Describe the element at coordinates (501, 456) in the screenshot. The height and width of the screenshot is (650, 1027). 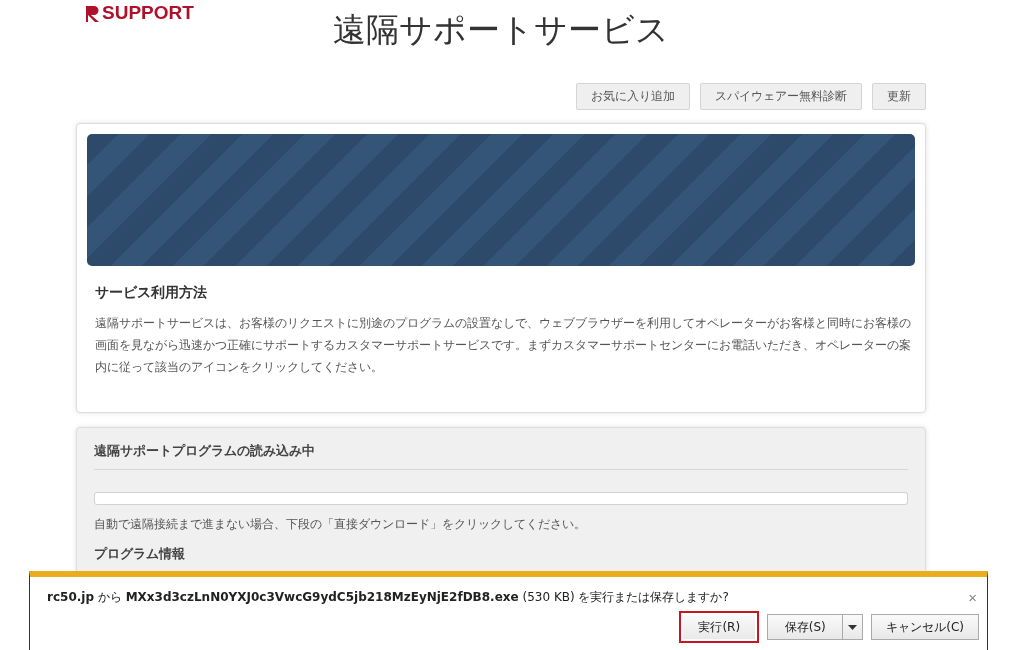
I see `section-heading: 遠隔サポートプログラムの読み込み中` at that location.